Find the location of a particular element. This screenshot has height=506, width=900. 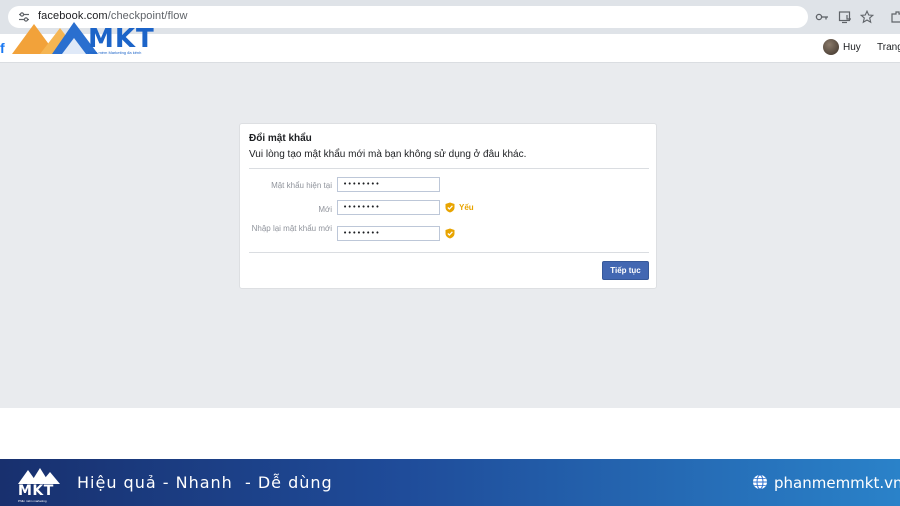

continue-button: Tiếp tục is located at coordinates (625, 270).